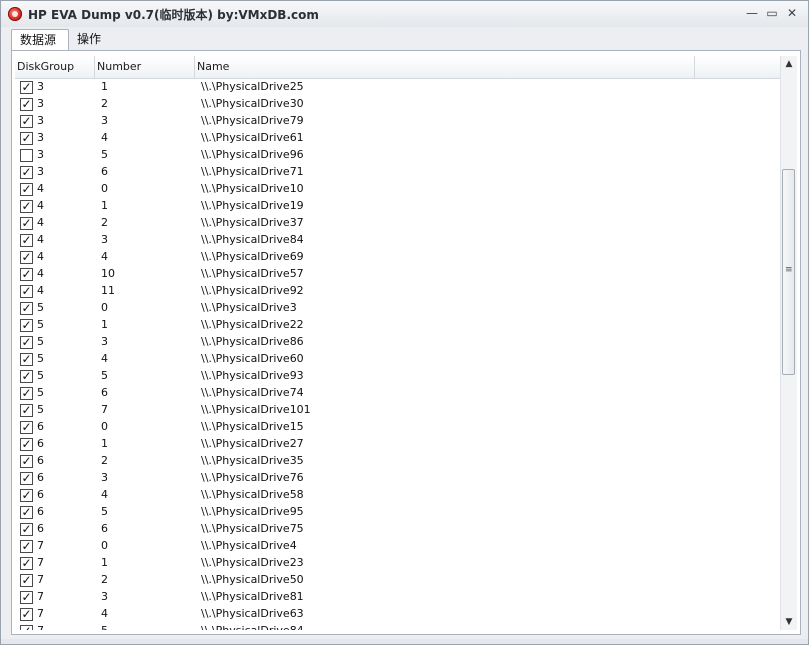  Describe the element at coordinates (397, 444) in the screenshot. I see `table-row: ✓ 6 1 \\.\PhysicalDrive27` at that location.